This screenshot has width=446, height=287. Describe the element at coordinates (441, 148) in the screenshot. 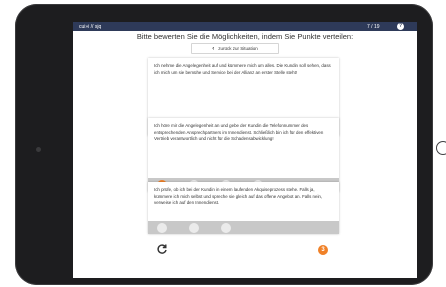

I see `home-button` at that location.